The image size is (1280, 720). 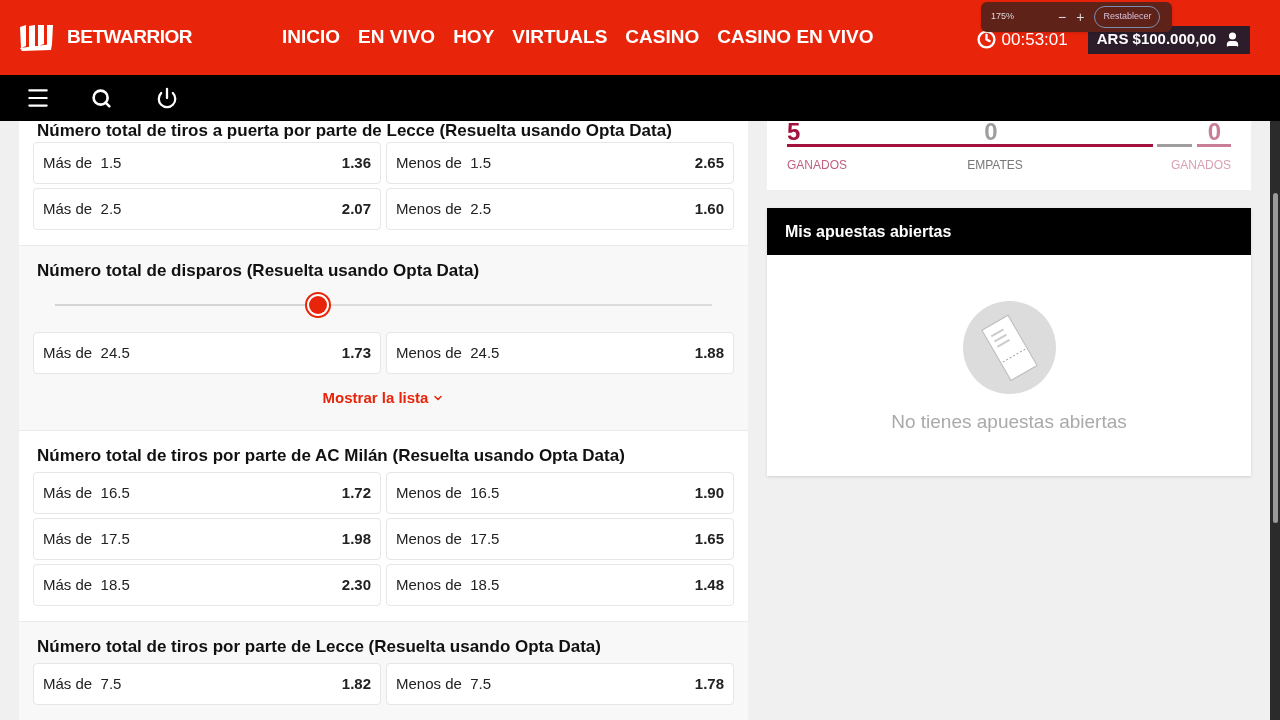 What do you see at coordinates (1080, 17) in the screenshot?
I see `zoom-in-button: +` at bounding box center [1080, 17].